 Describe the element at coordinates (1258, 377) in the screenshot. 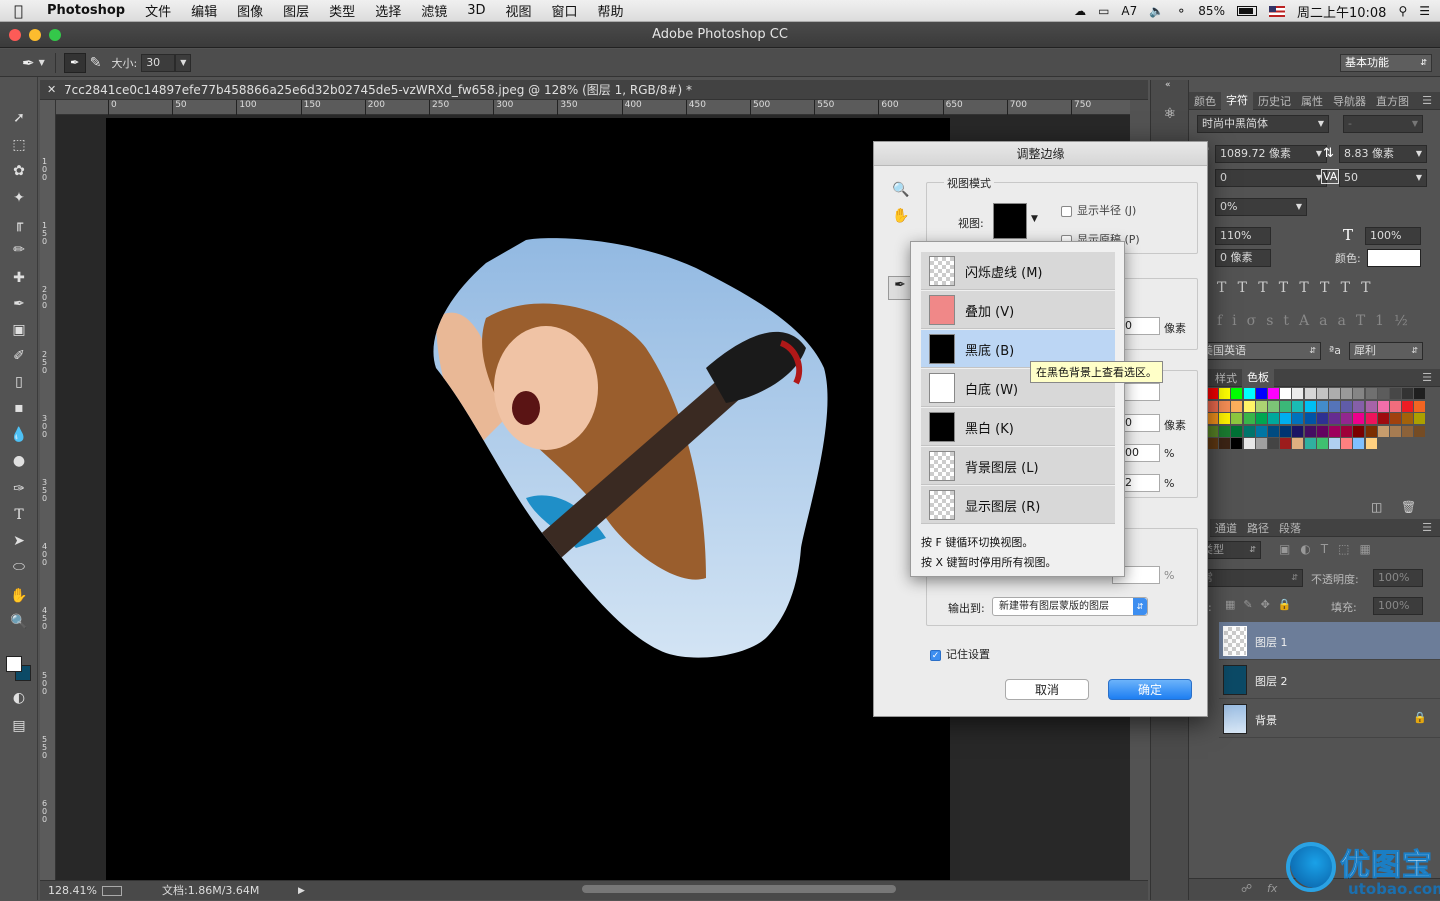

I see `tab-swatches: 色板` at that location.